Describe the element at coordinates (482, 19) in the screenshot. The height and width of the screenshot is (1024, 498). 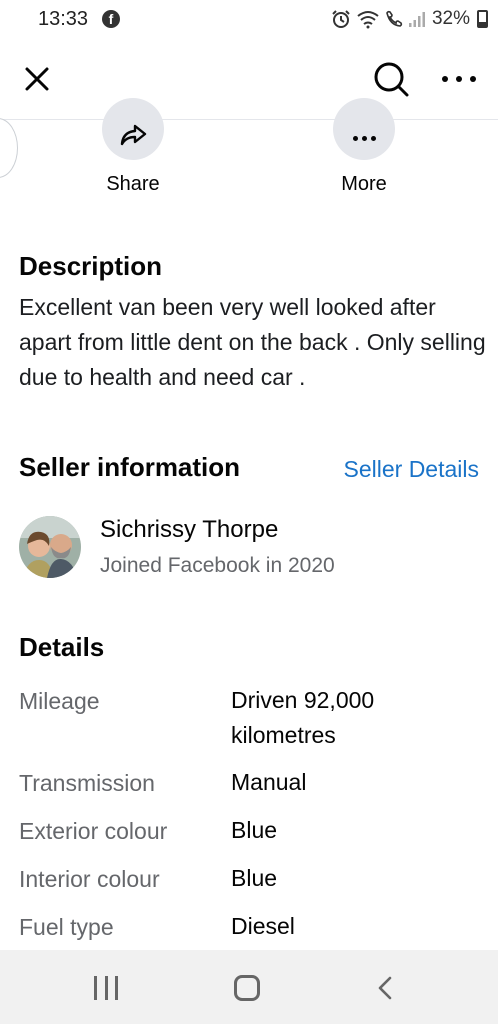
I see `battery-icon` at that location.